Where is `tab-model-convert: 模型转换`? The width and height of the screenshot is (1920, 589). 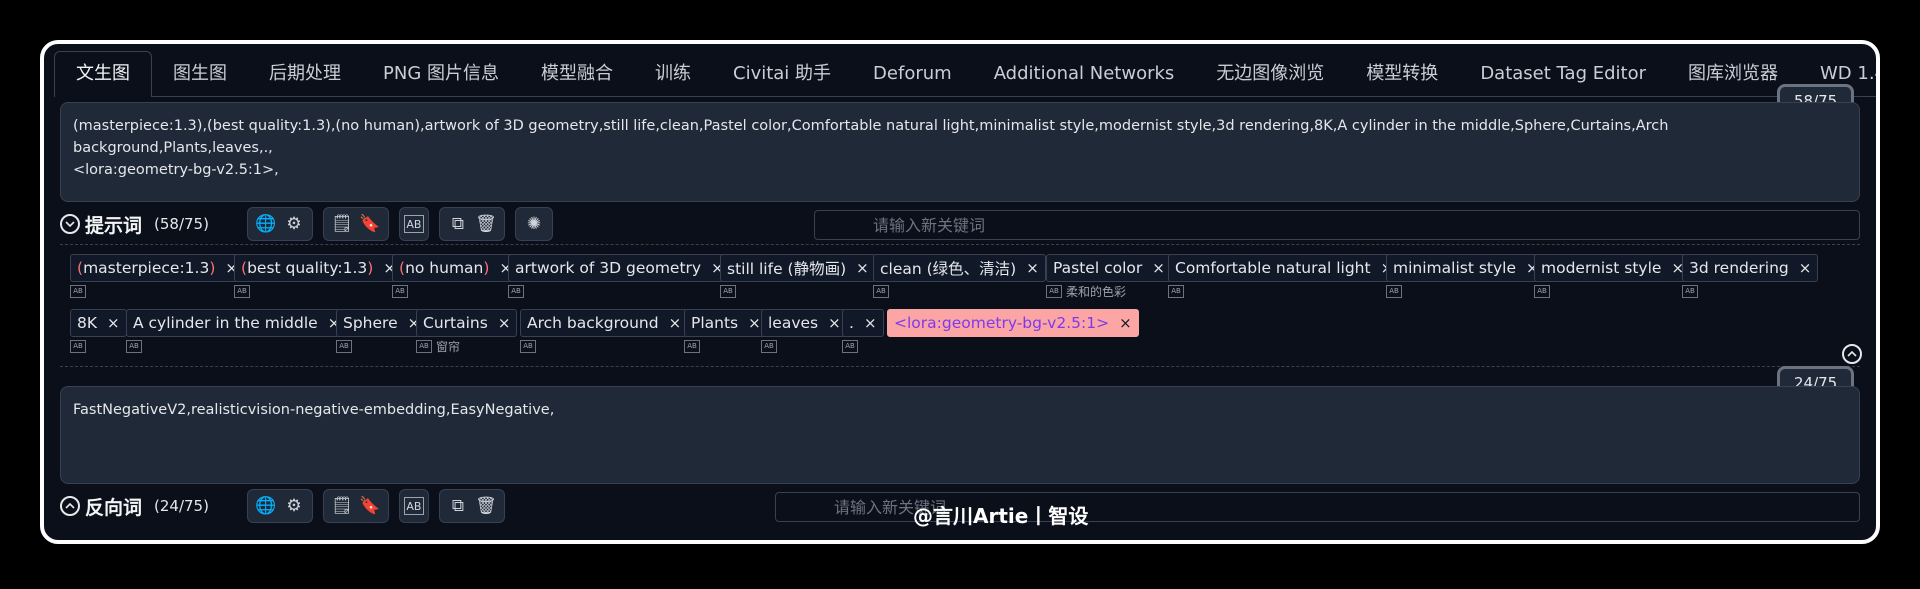 tab-model-convert: 模型转换 is located at coordinates (1402, 74).